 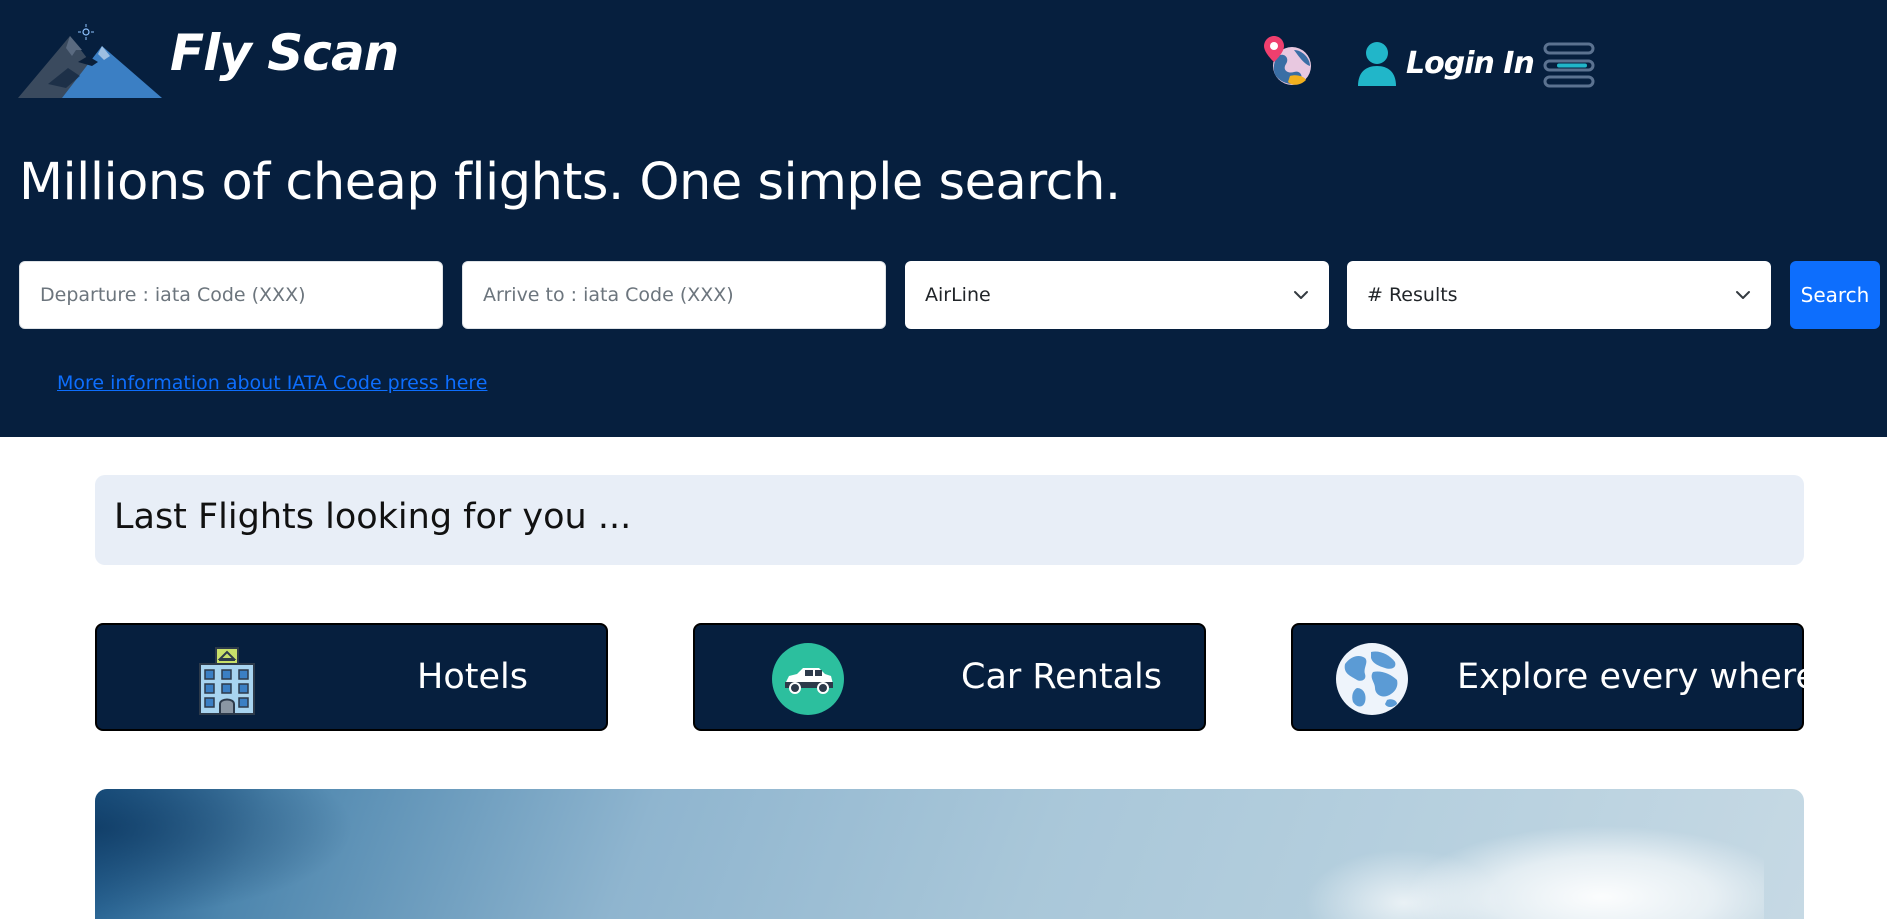 I want to click on user-icon, so click(x=1377, y=64).